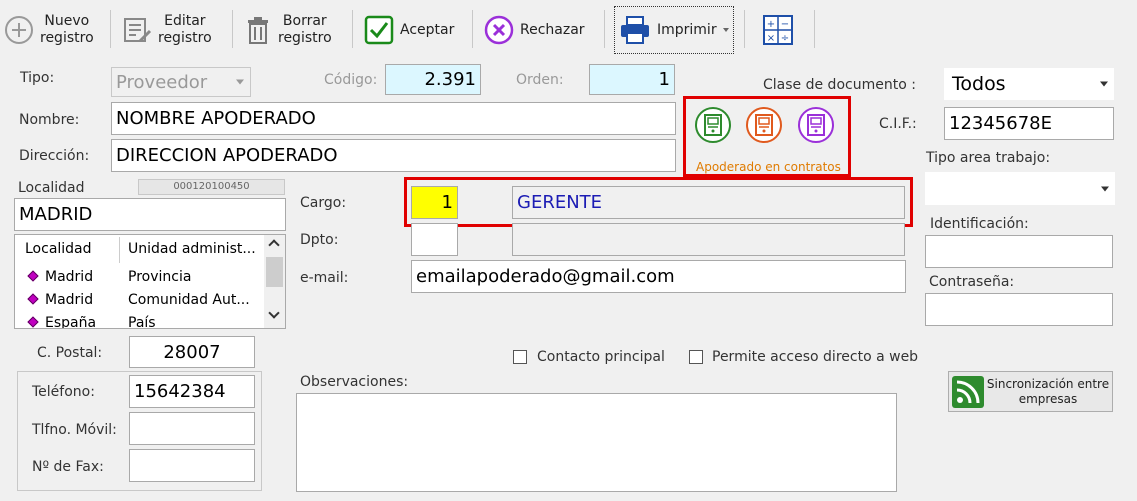 The width and height of the screenshot is (1137, 501). I want to click on borrar-label-1: Borrar, so click(304, 21).